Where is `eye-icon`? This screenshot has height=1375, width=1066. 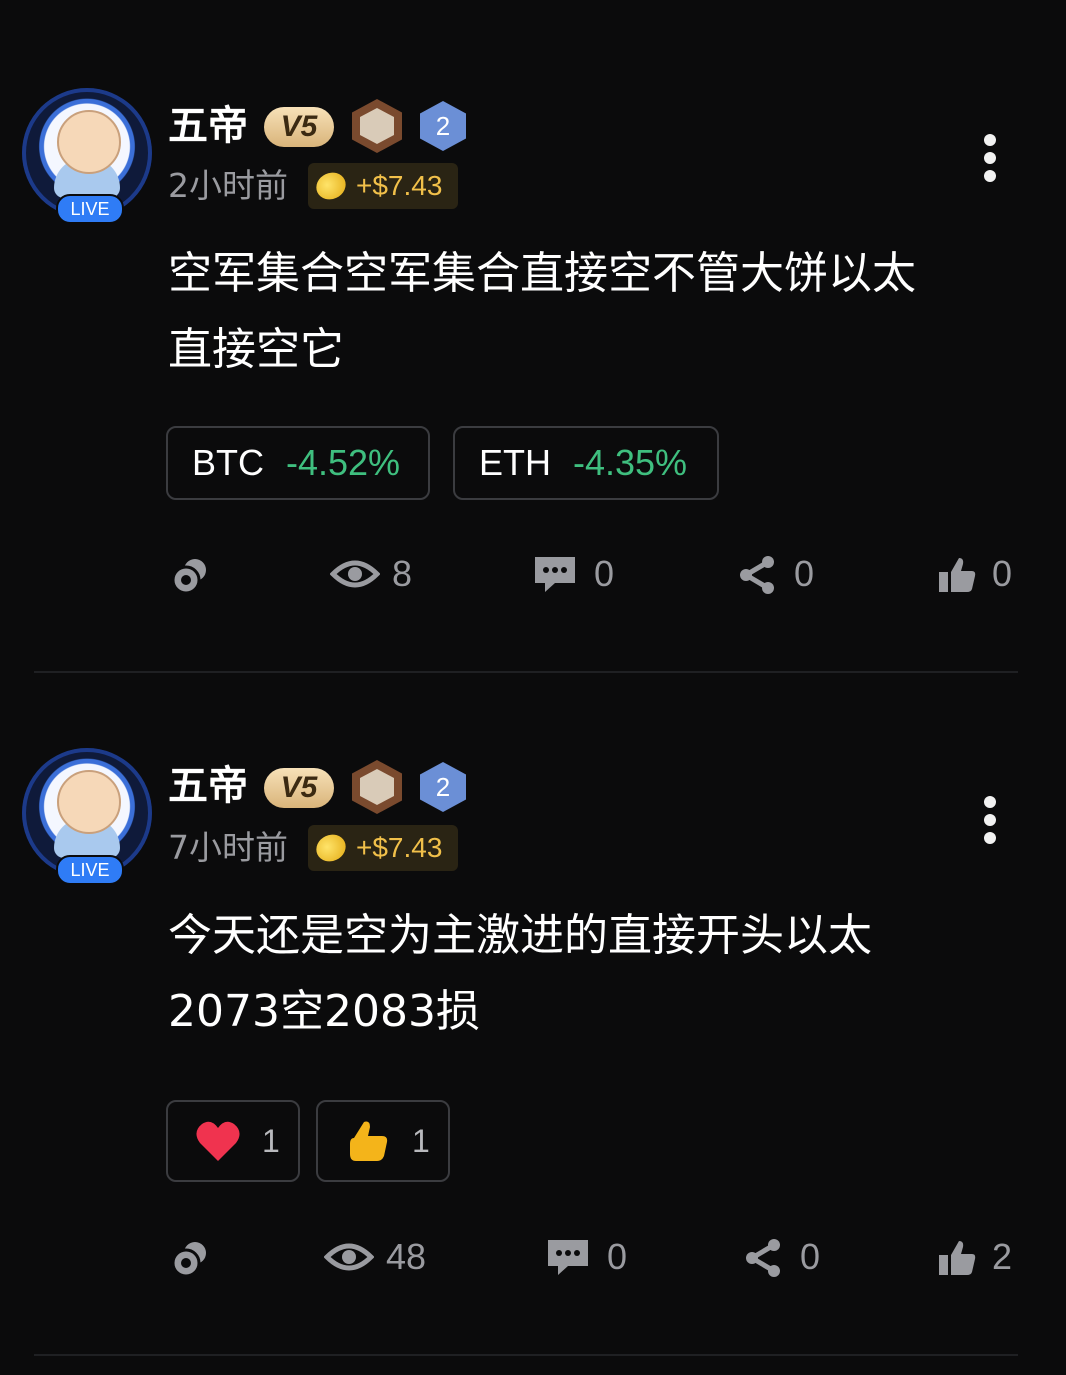
eye-icon is located at coordinates (349, 1257).